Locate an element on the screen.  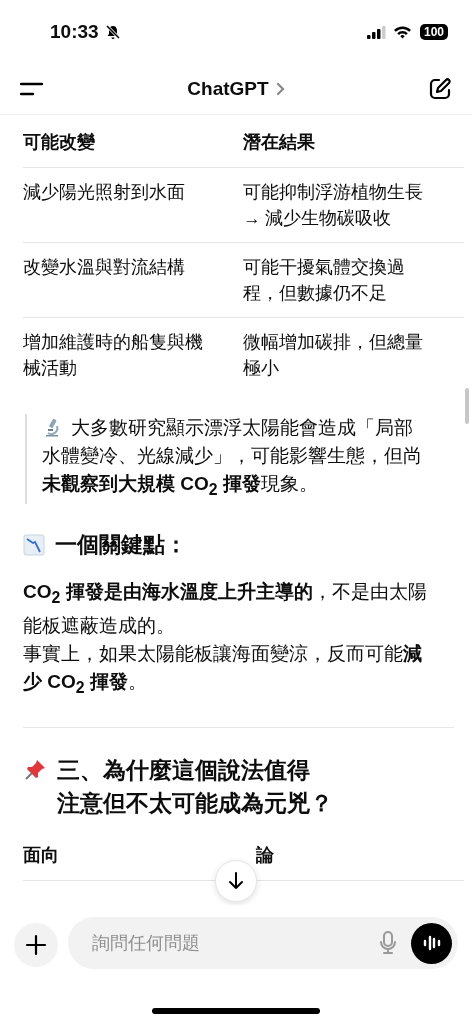
scroll-down-button is located at coordinates (236, 881).